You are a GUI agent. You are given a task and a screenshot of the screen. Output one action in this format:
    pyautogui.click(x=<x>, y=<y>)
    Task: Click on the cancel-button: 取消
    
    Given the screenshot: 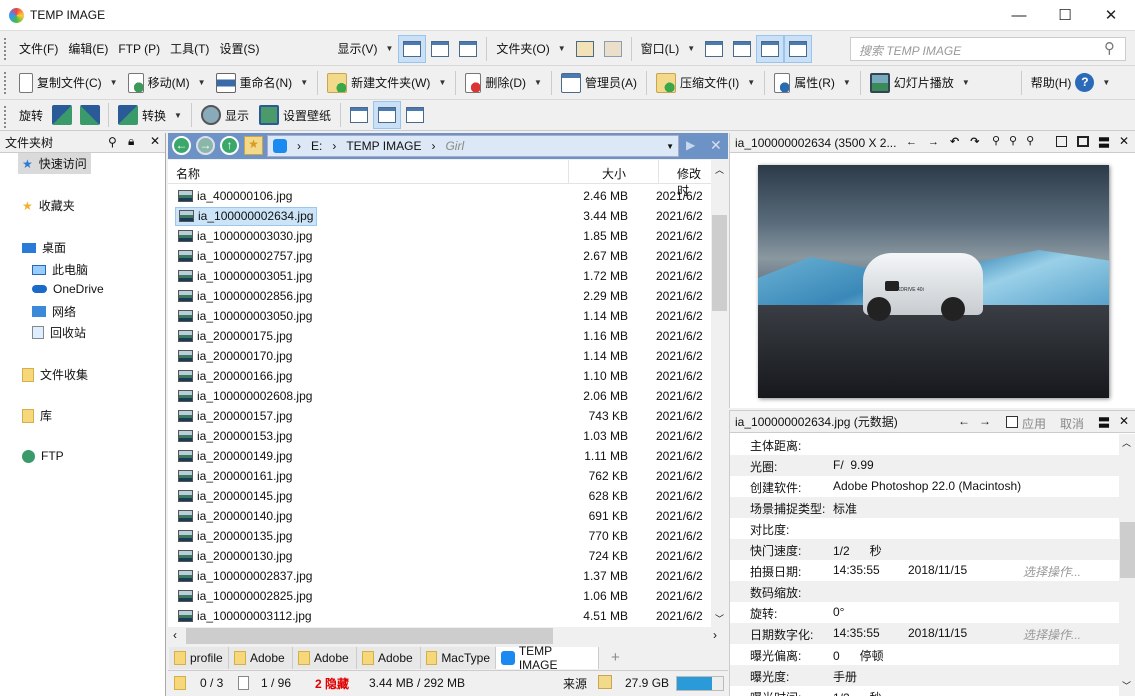 What is the action you would take?
    pyautogui.click(x=1072, y=423)
    